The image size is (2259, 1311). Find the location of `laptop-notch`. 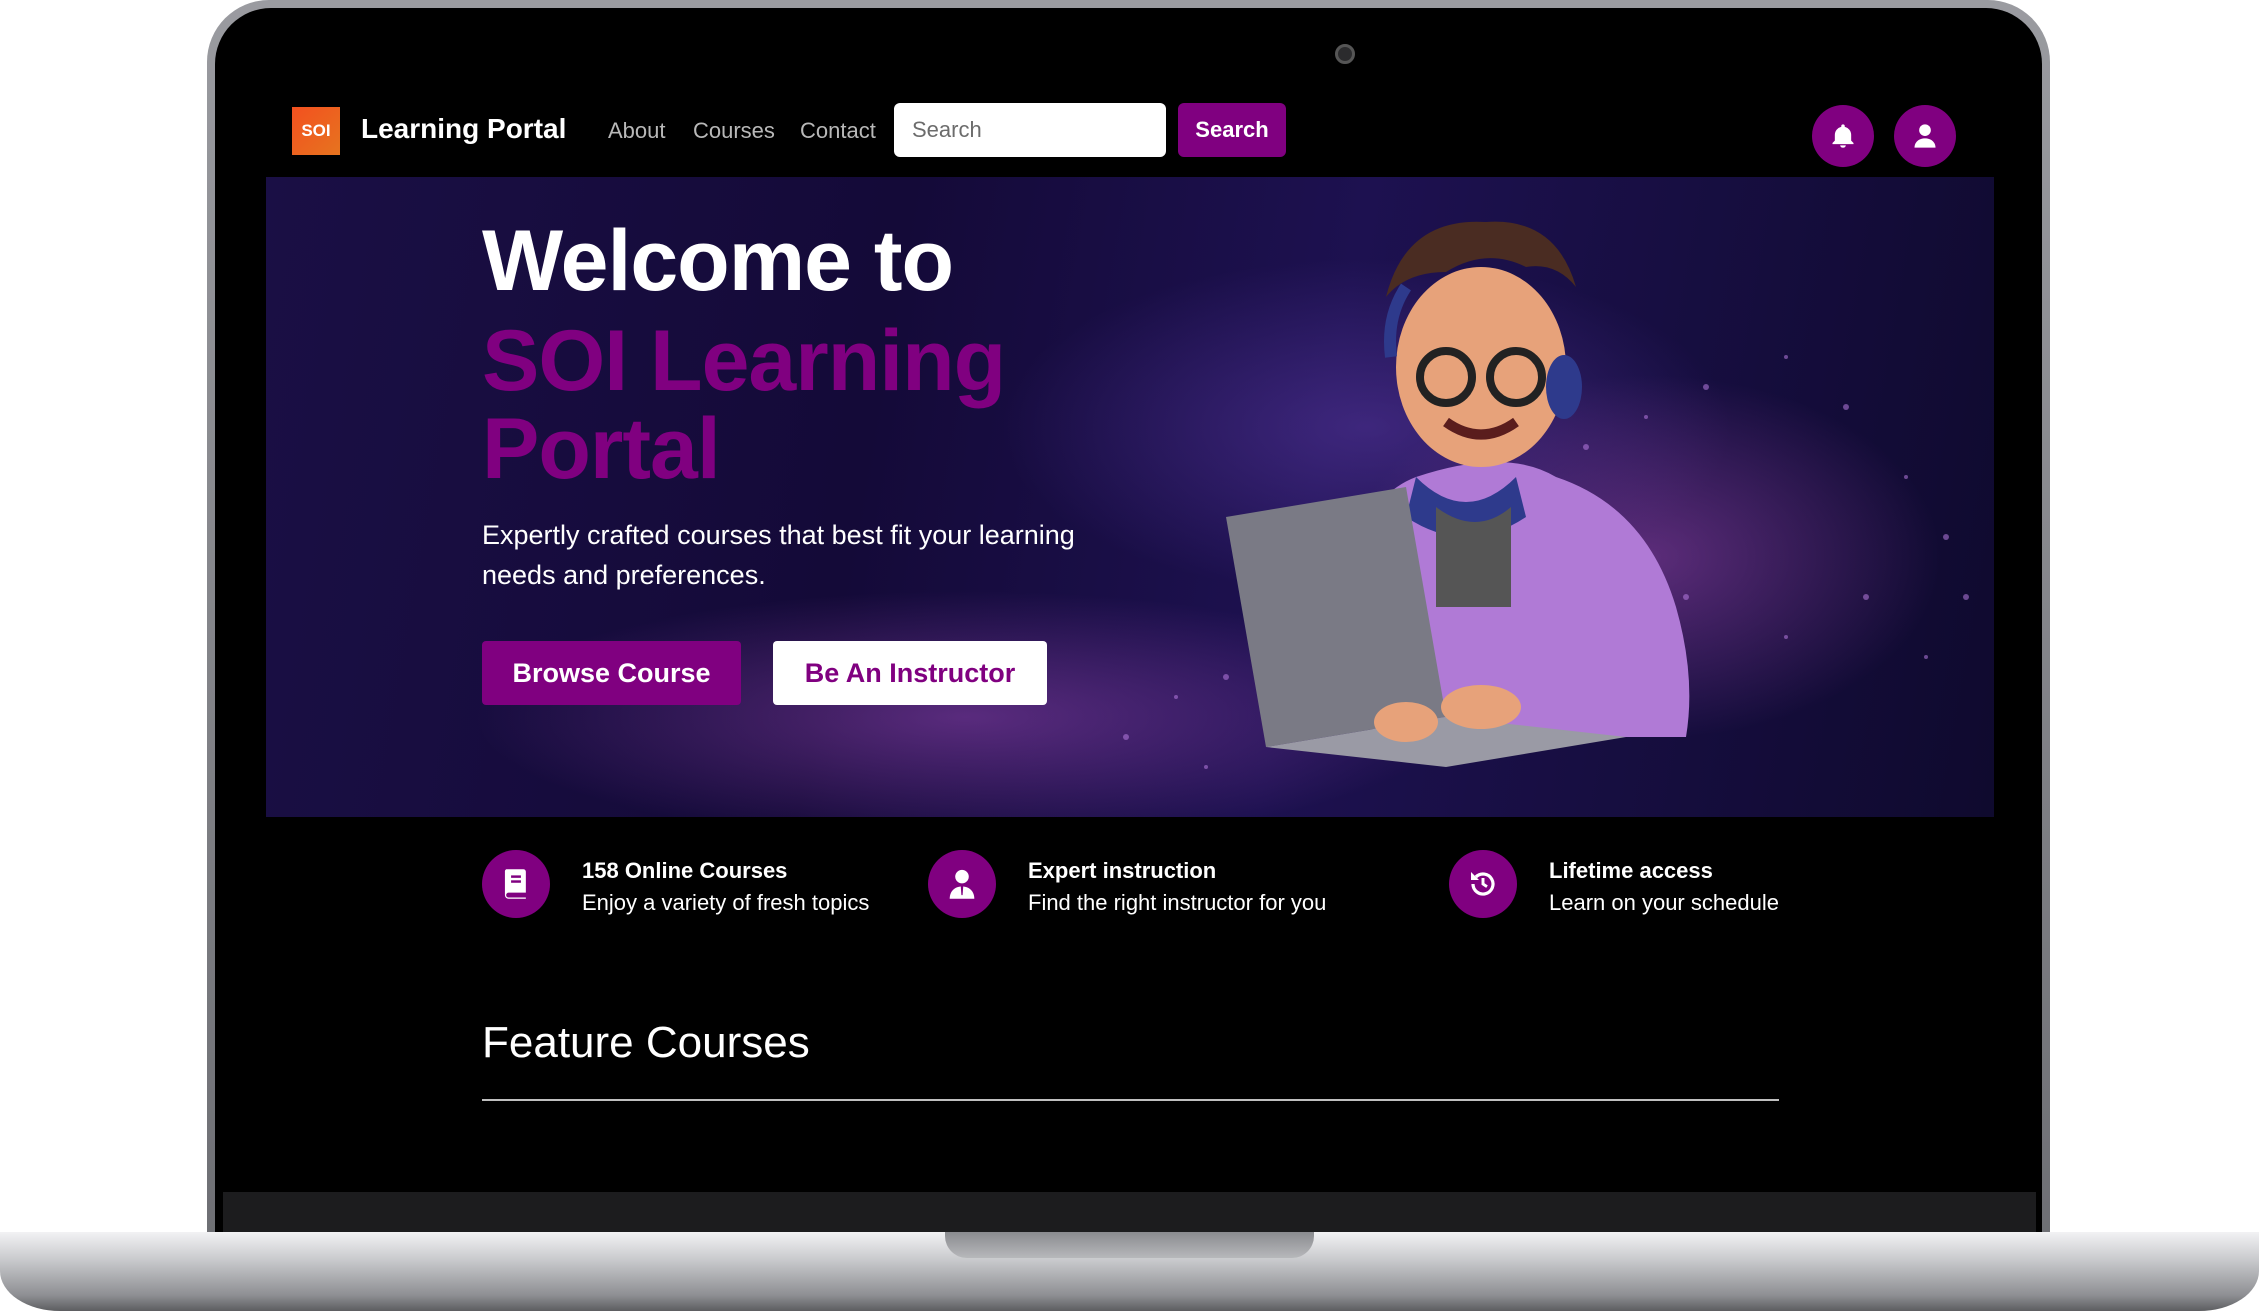

laptop-notch is located at coordinates (1129, 1245).